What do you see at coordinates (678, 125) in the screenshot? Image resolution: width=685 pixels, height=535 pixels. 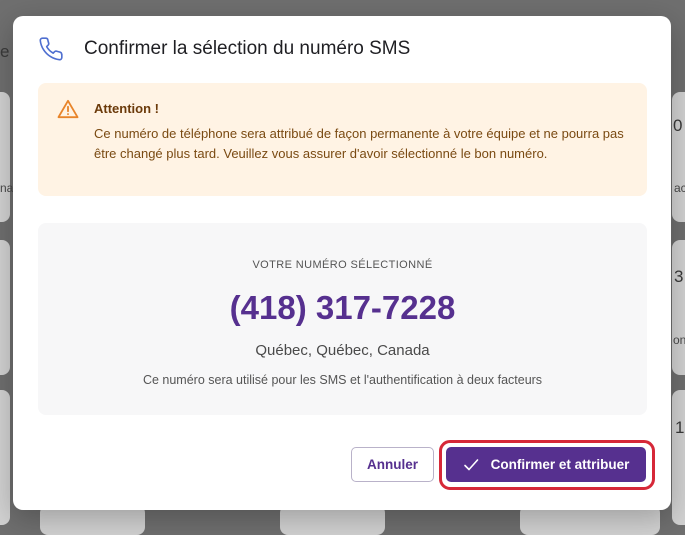 I see `background-text: 0` at bounding box center [678, 125].